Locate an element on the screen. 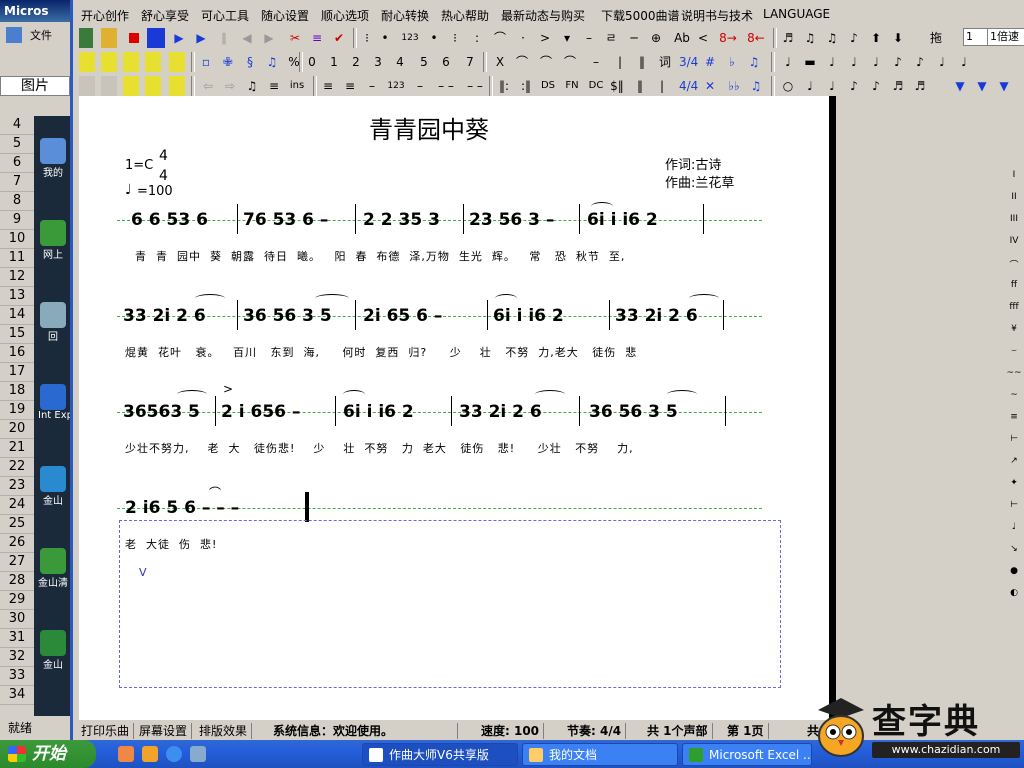 This screenshot has width=1024, height=768. flat-button: ♭ is located at coordinates (732, 62).